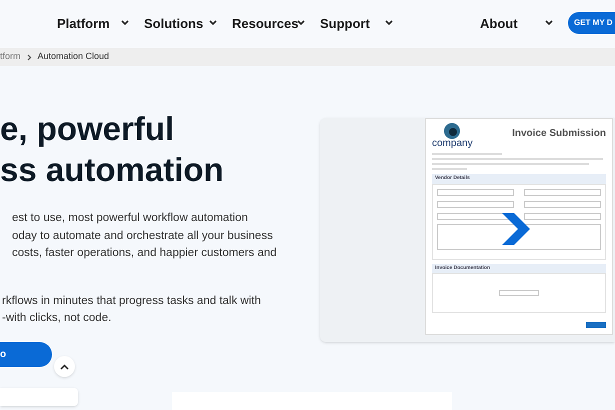 This screenshot has width=615, height=410. Describe the element at coordinates (499, 24) in the screenshot. I see `nav-menu-item: About` at that location.